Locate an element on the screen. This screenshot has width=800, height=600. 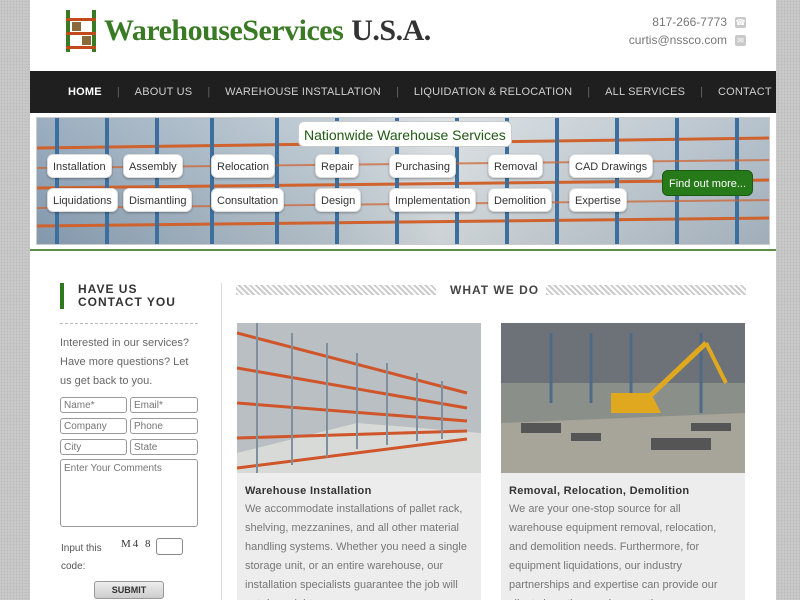
state-field is located at coordinates (164, 447).